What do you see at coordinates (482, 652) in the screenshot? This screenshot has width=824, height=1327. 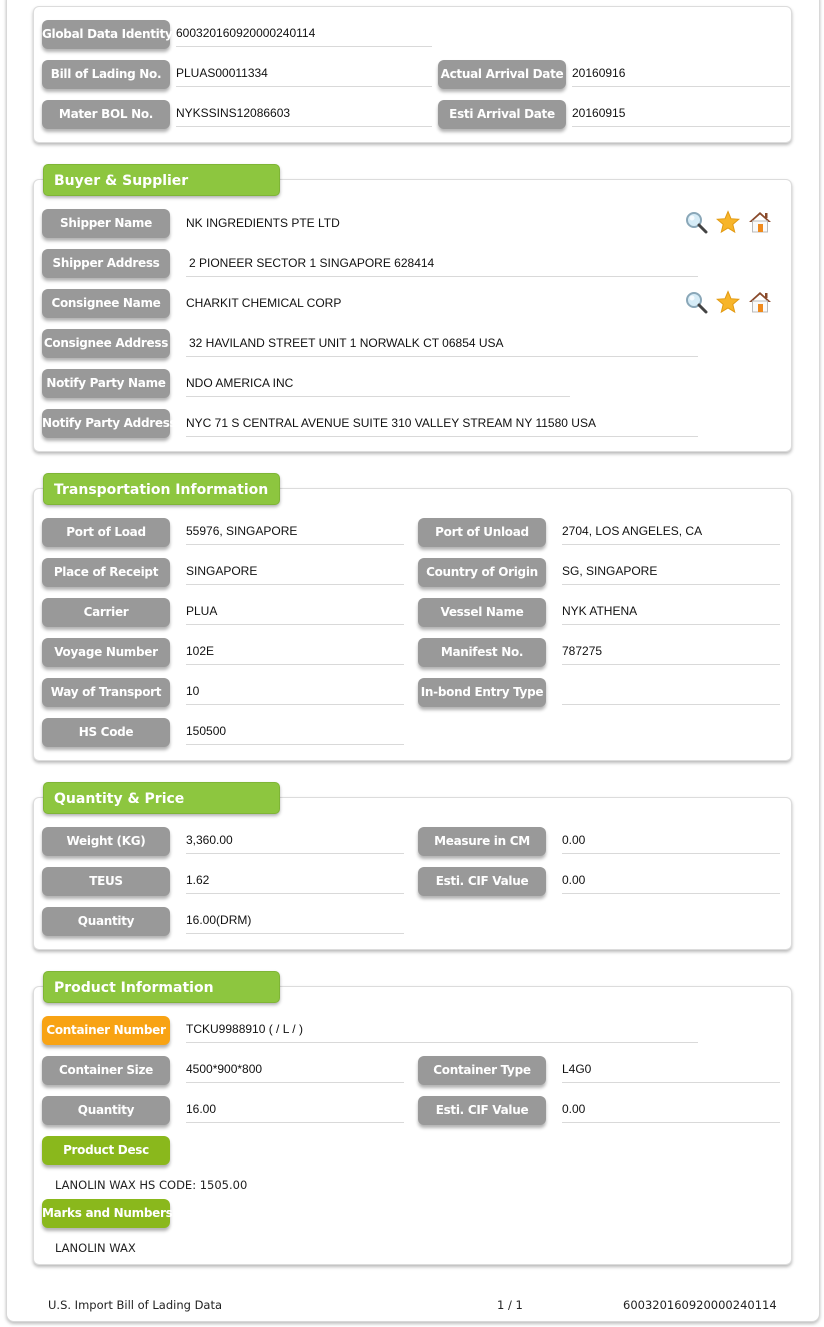 I see `manifest-no-label: Manifest No.` at bounding box center [482, 652].